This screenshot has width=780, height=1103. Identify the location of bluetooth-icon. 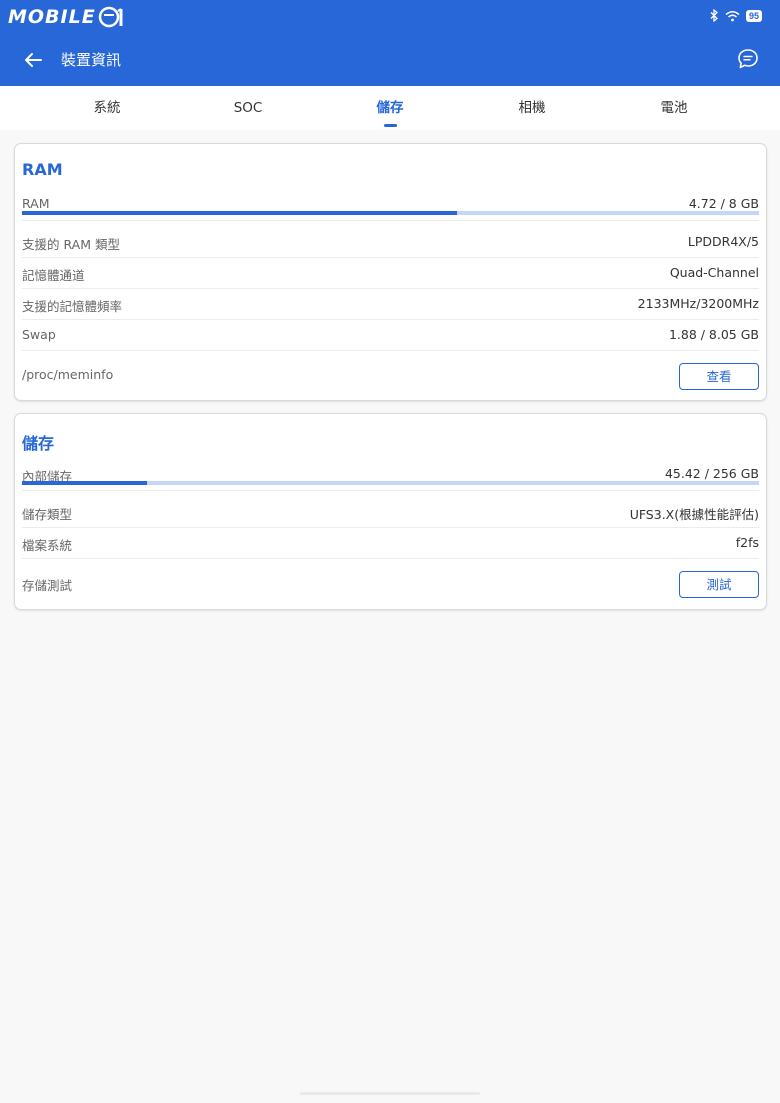
(714, 15).